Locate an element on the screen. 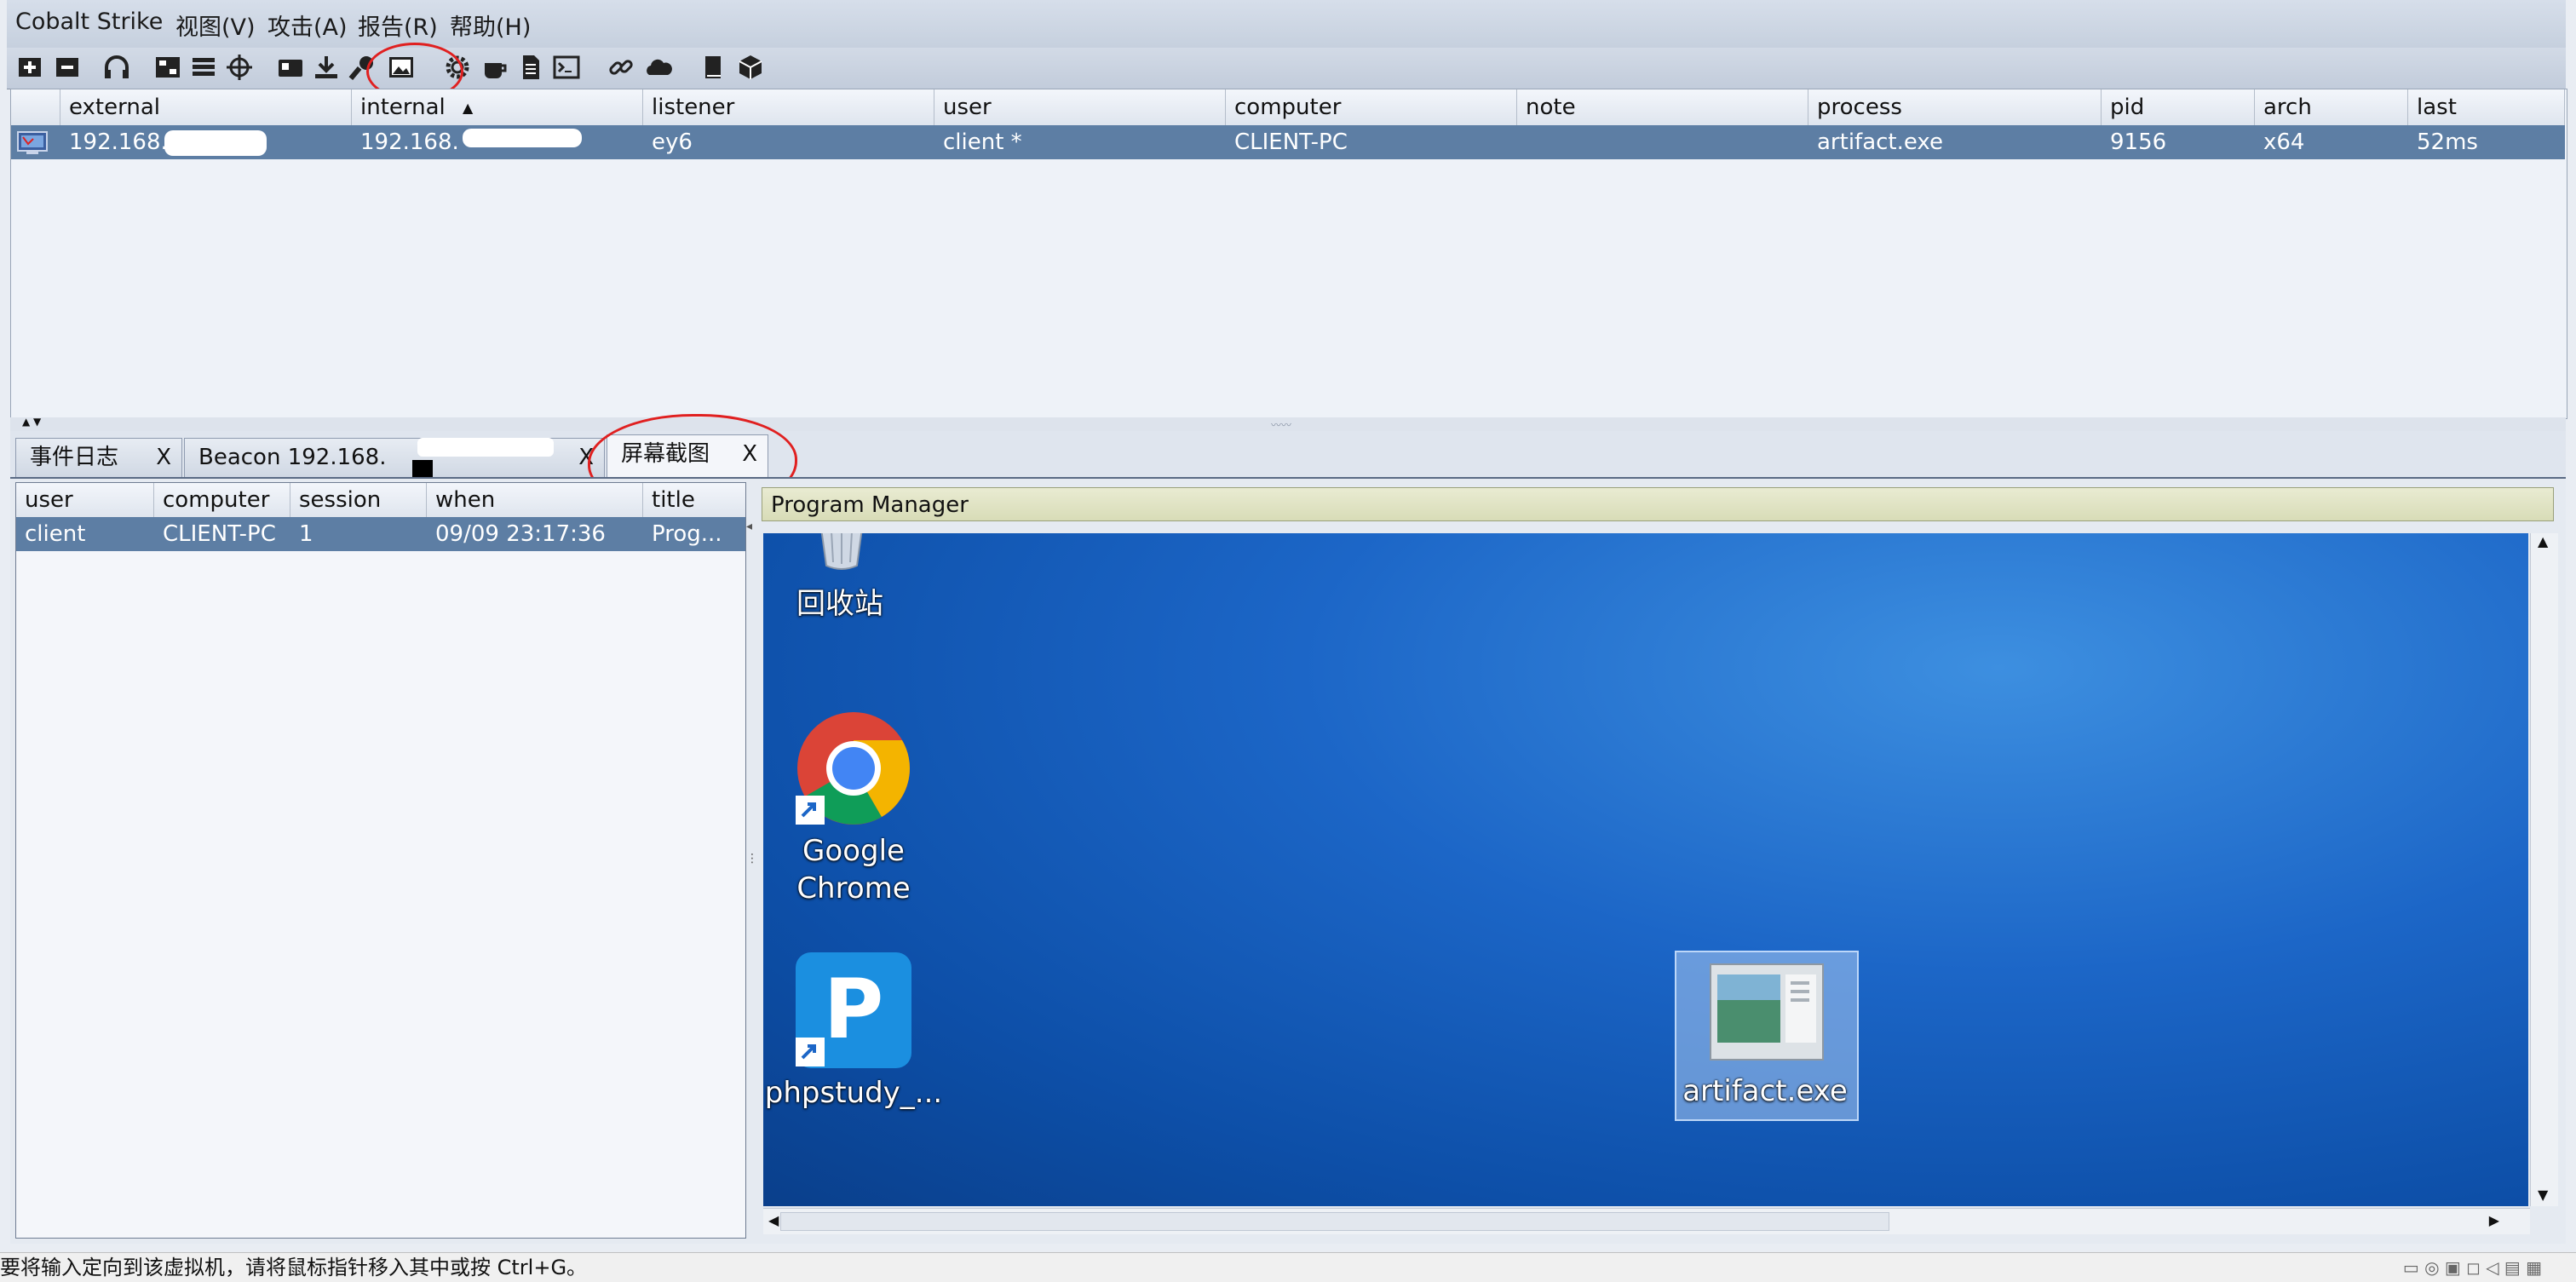 The image size is (2576, 1282). sort-ascending-icon: ▲ is located at coordinates (469, 107).